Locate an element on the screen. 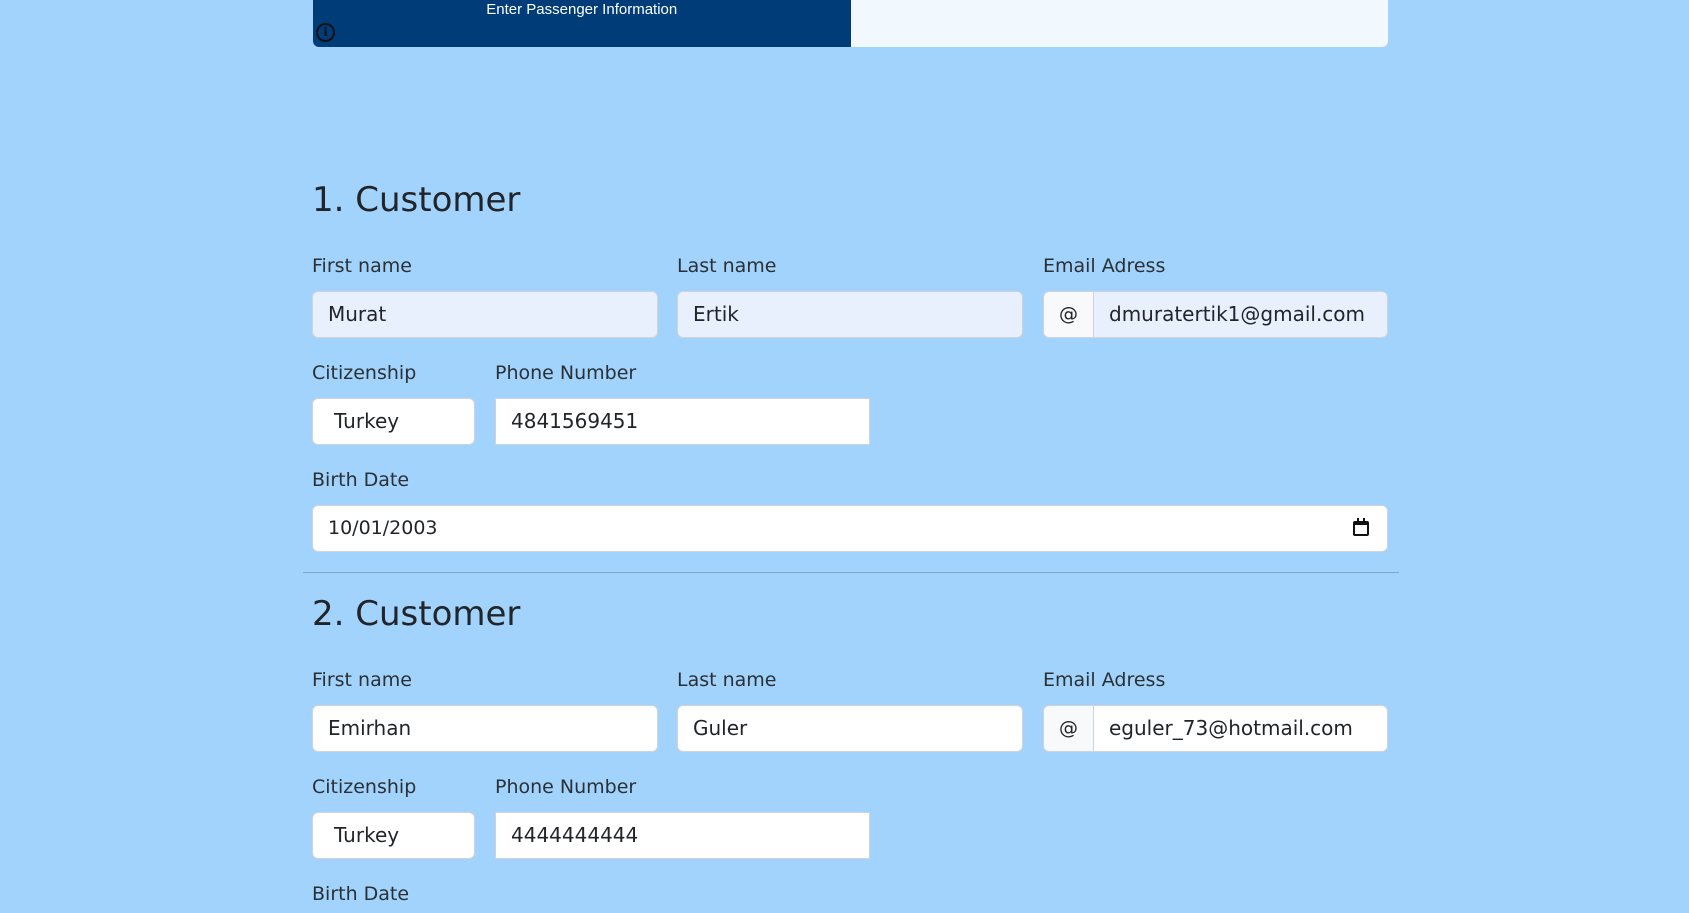 The width and height of the screenshot is (1689, 913). customer-1-email-group: @ dmuratertik1@gmail.com is located at coordinates (1215, 314).